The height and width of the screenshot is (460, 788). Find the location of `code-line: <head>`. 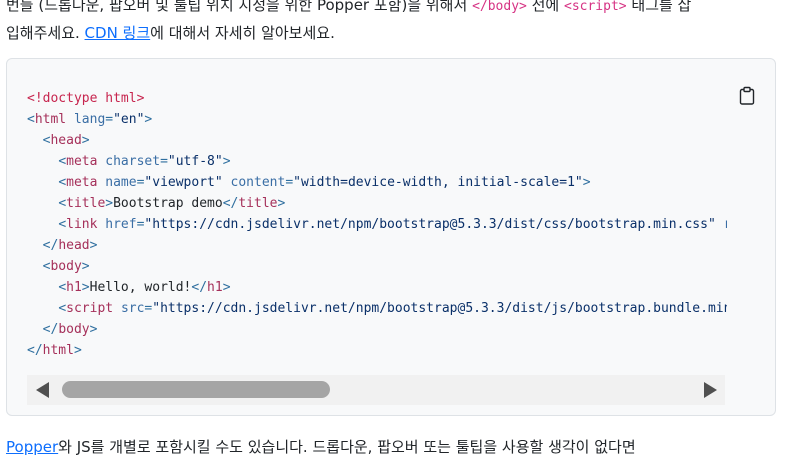

code-line: <head> is located at coordinates (377, 140).